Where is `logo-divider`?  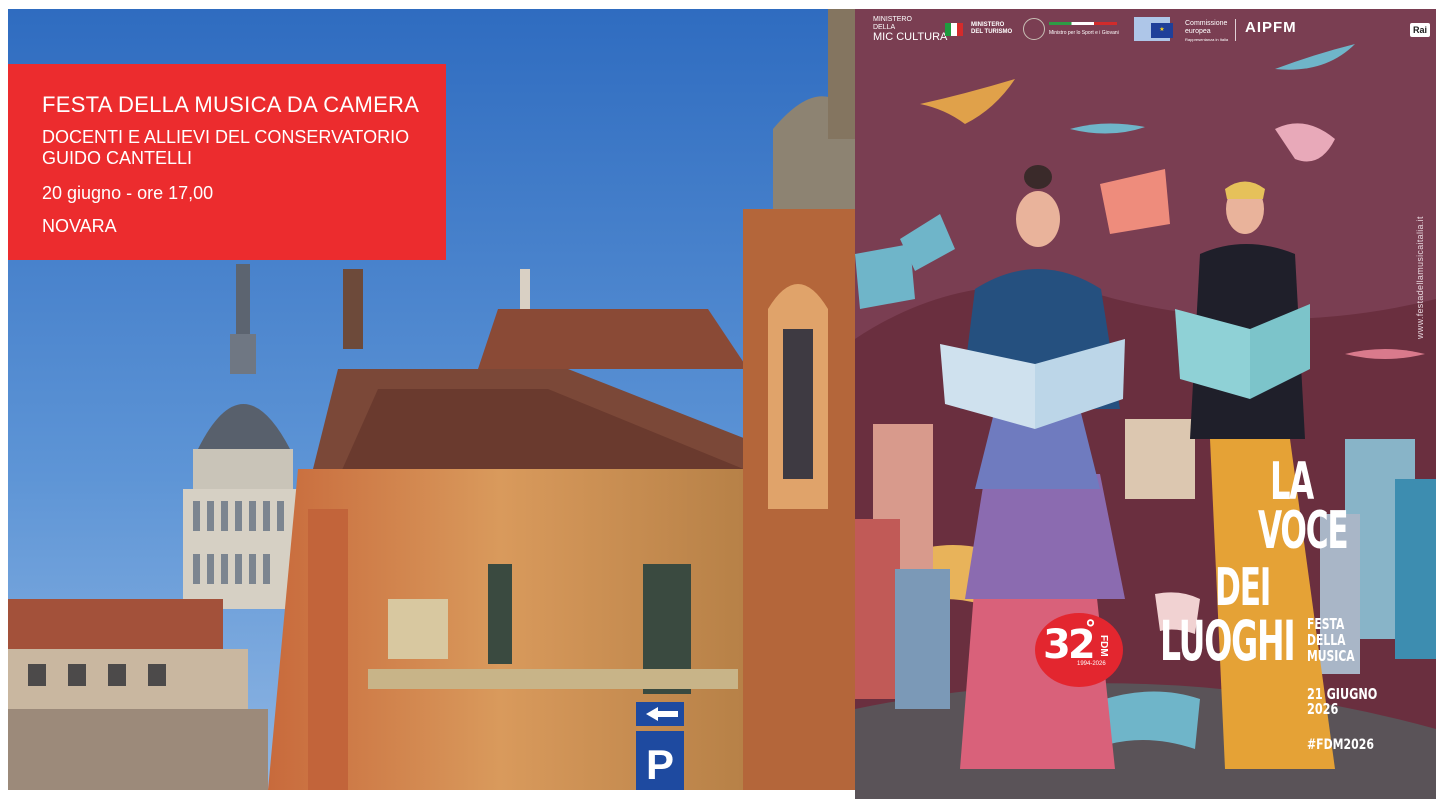 logo-divider is located at coordinates (1235, 30).